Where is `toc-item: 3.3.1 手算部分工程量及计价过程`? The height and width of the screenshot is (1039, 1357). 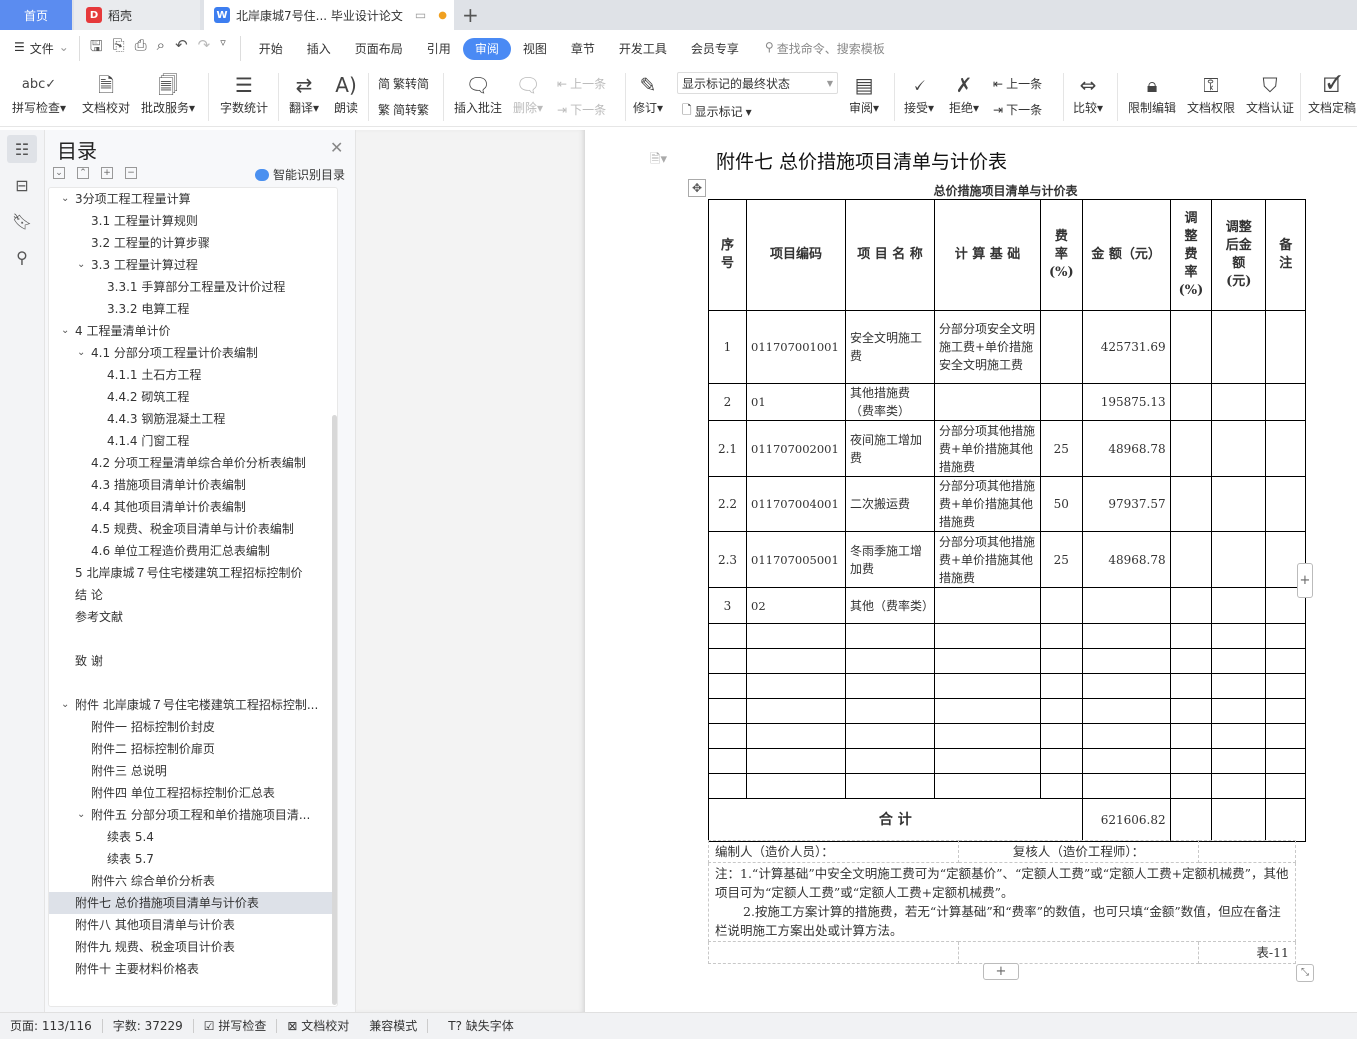 toc-item: 3.3.1 手算部分工程量及计价过程 is located at coordinates (193, 287).